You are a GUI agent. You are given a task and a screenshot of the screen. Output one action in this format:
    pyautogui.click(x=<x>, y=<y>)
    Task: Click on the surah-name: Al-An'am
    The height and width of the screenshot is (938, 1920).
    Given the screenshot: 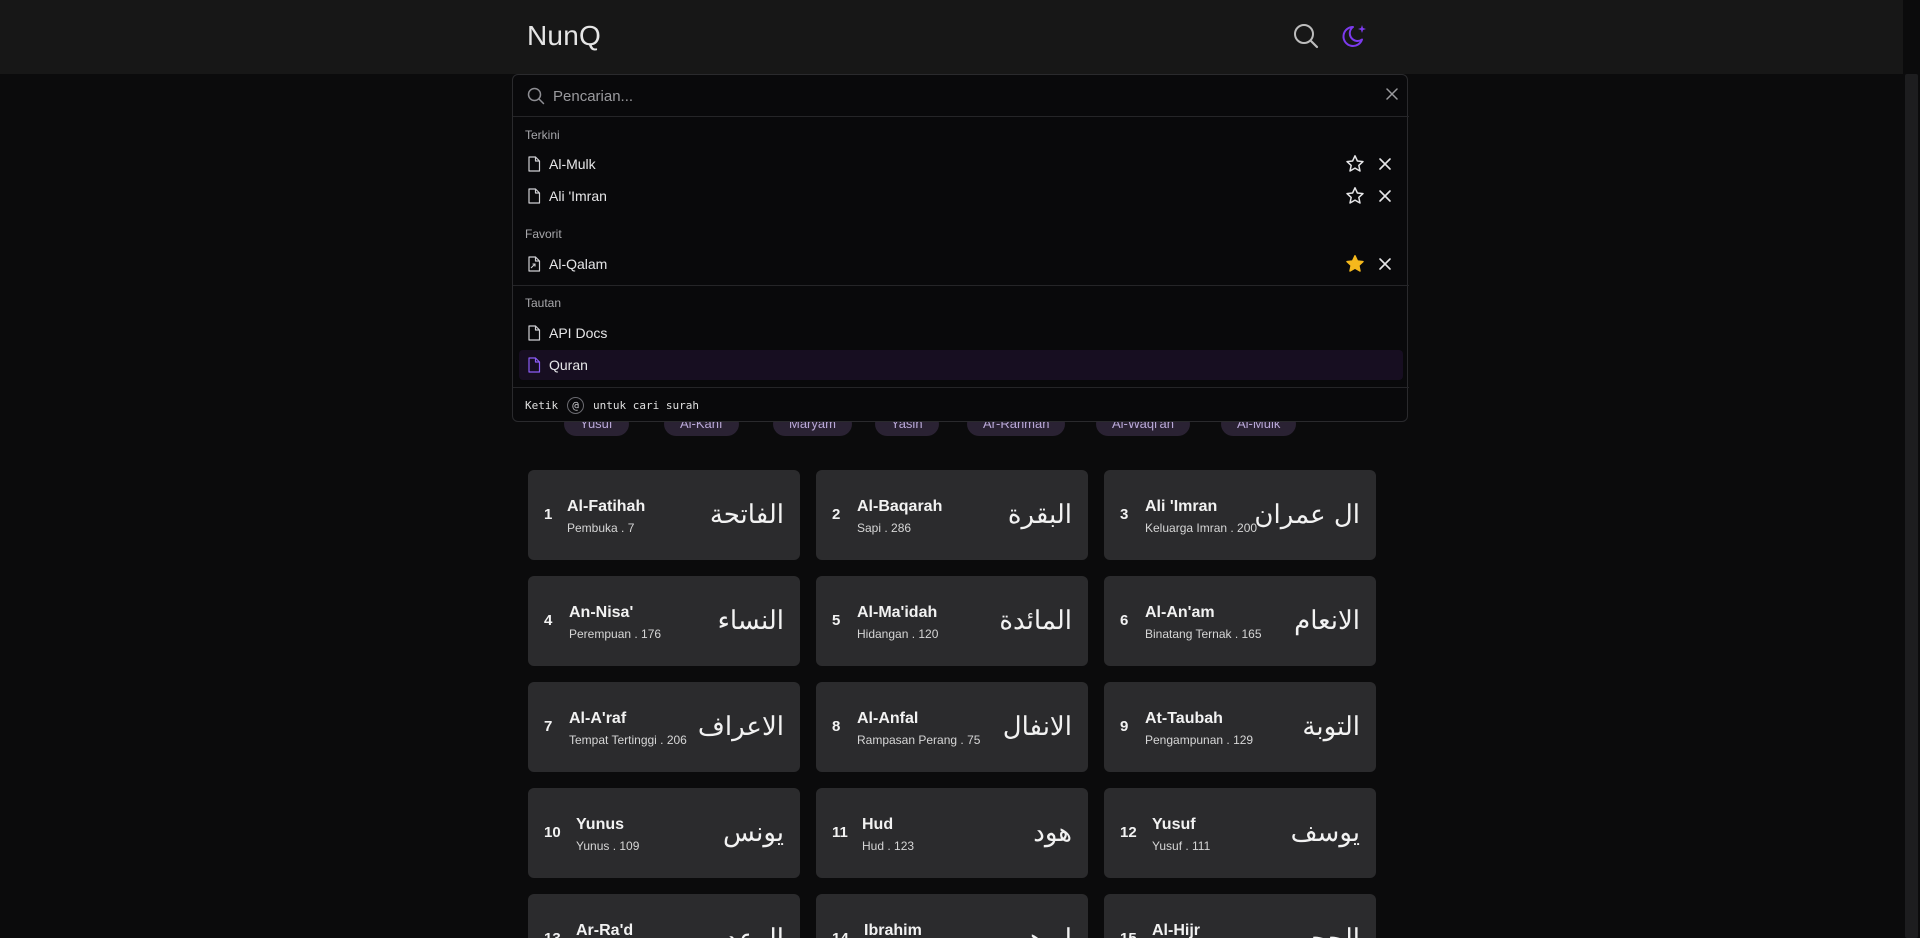 What is the action you would take?
    pyautogui.click(x=1180, y=612)
    